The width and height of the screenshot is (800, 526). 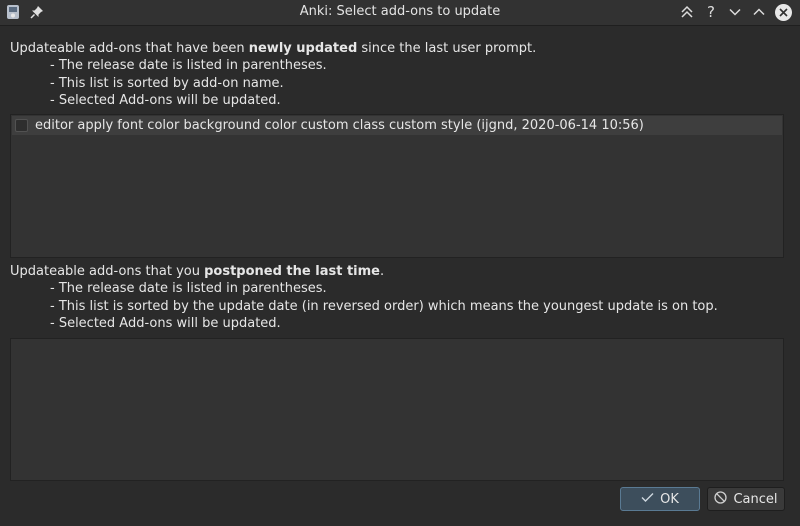 I want to click on addon-checkbox, so click(x=21, y=125).